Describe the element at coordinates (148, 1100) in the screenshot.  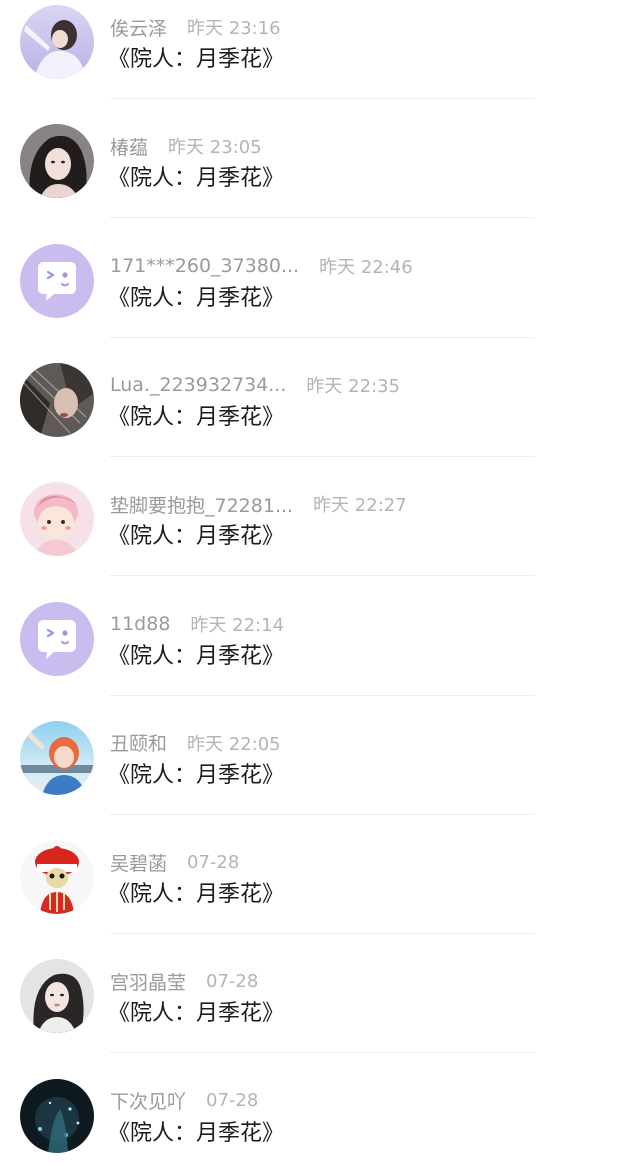
I see `user-name: 下次见吖` at that location.